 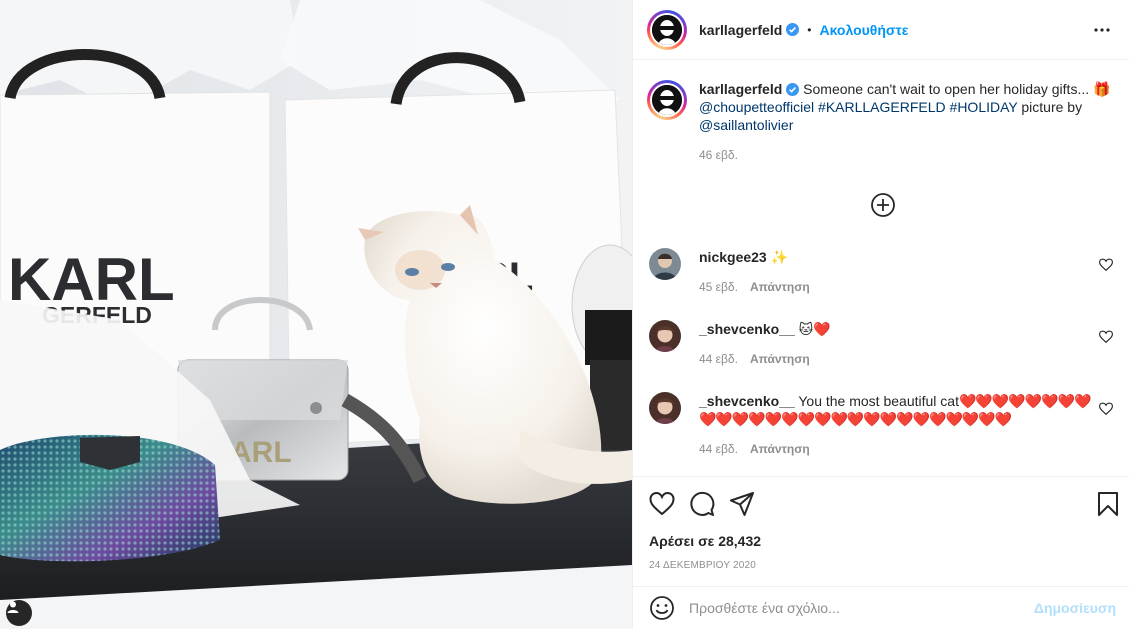 I want to click on comment-username: nickgee23, so click(x=733, y=257).